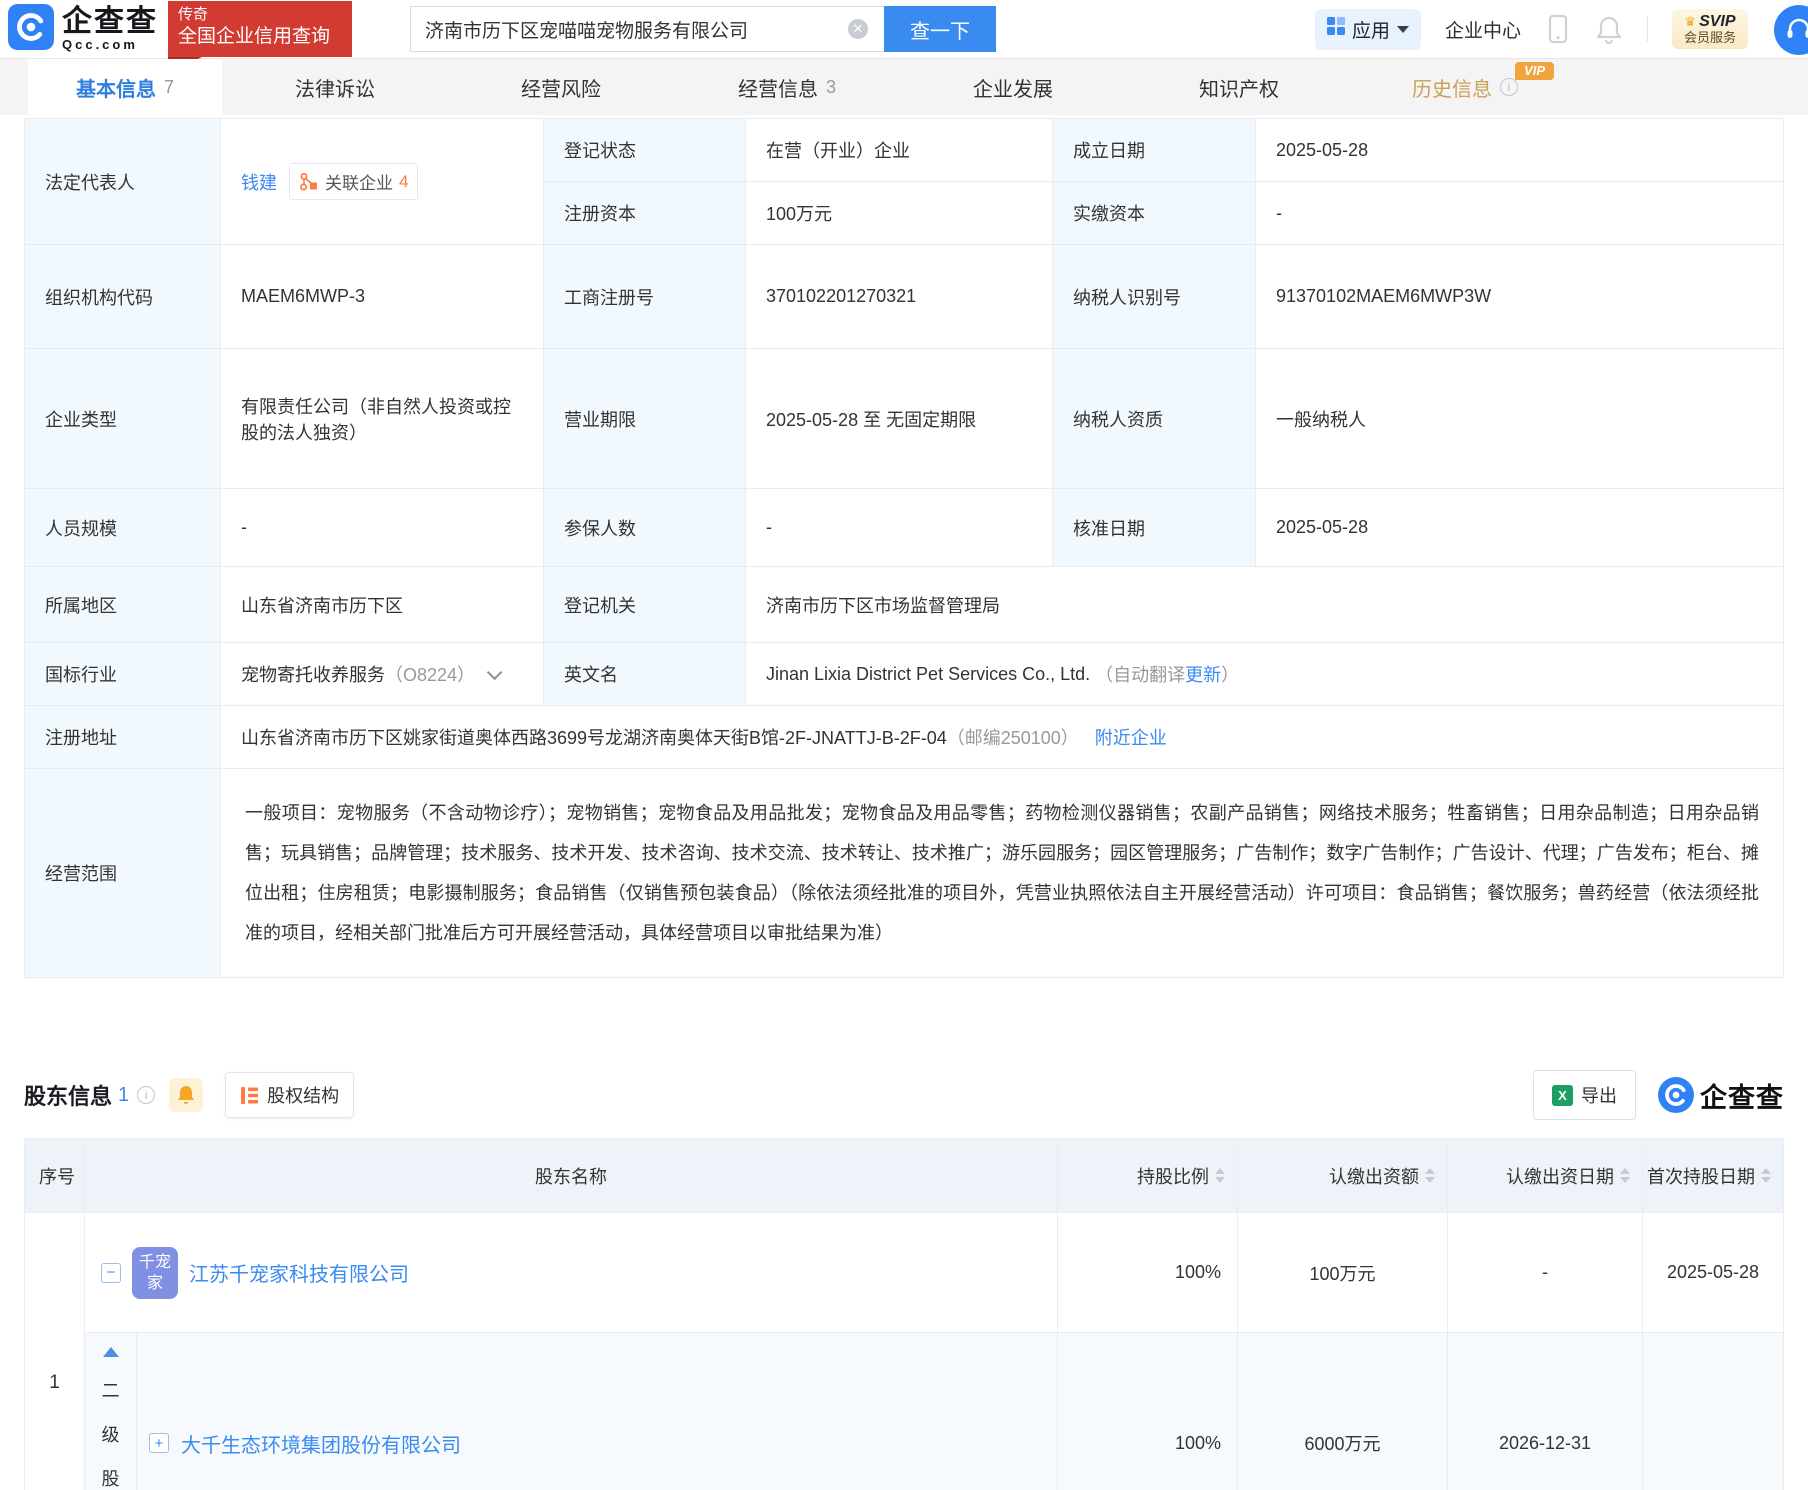 Image resolution: width=1808 pixels, height=1490 pixels. Describe the element at coordinates (1717, 21) in the screenshot. I see `svip-title: SVIP` at that location.